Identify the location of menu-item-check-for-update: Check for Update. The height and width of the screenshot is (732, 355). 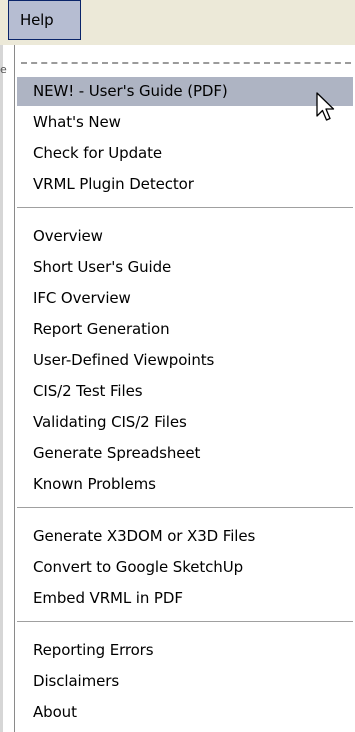
(185, 153).